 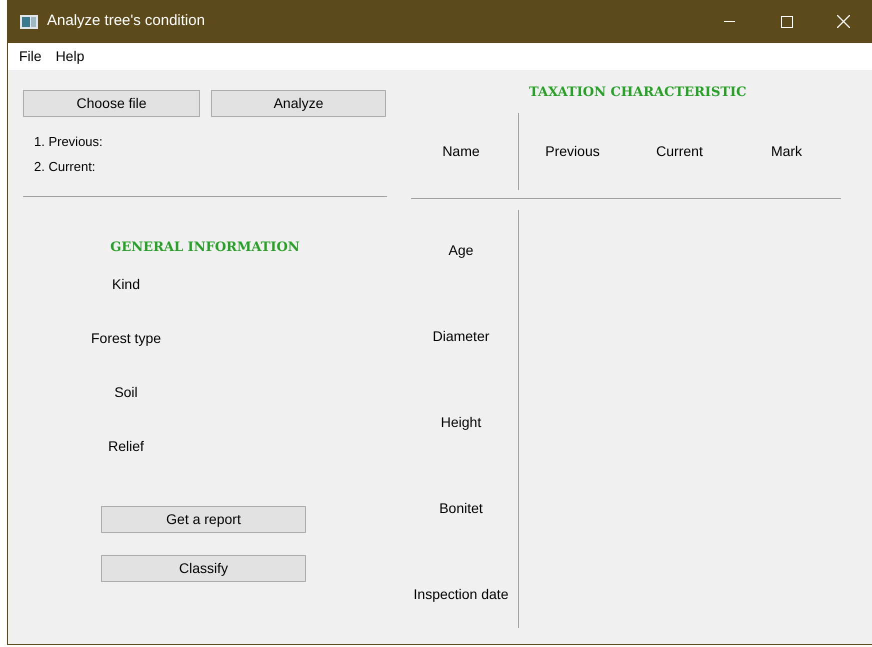 What do you see at coordinates (126, 21) in the screenshot?
I see `window-title: Analyze tree's condition` at bounding box center [126, 21].